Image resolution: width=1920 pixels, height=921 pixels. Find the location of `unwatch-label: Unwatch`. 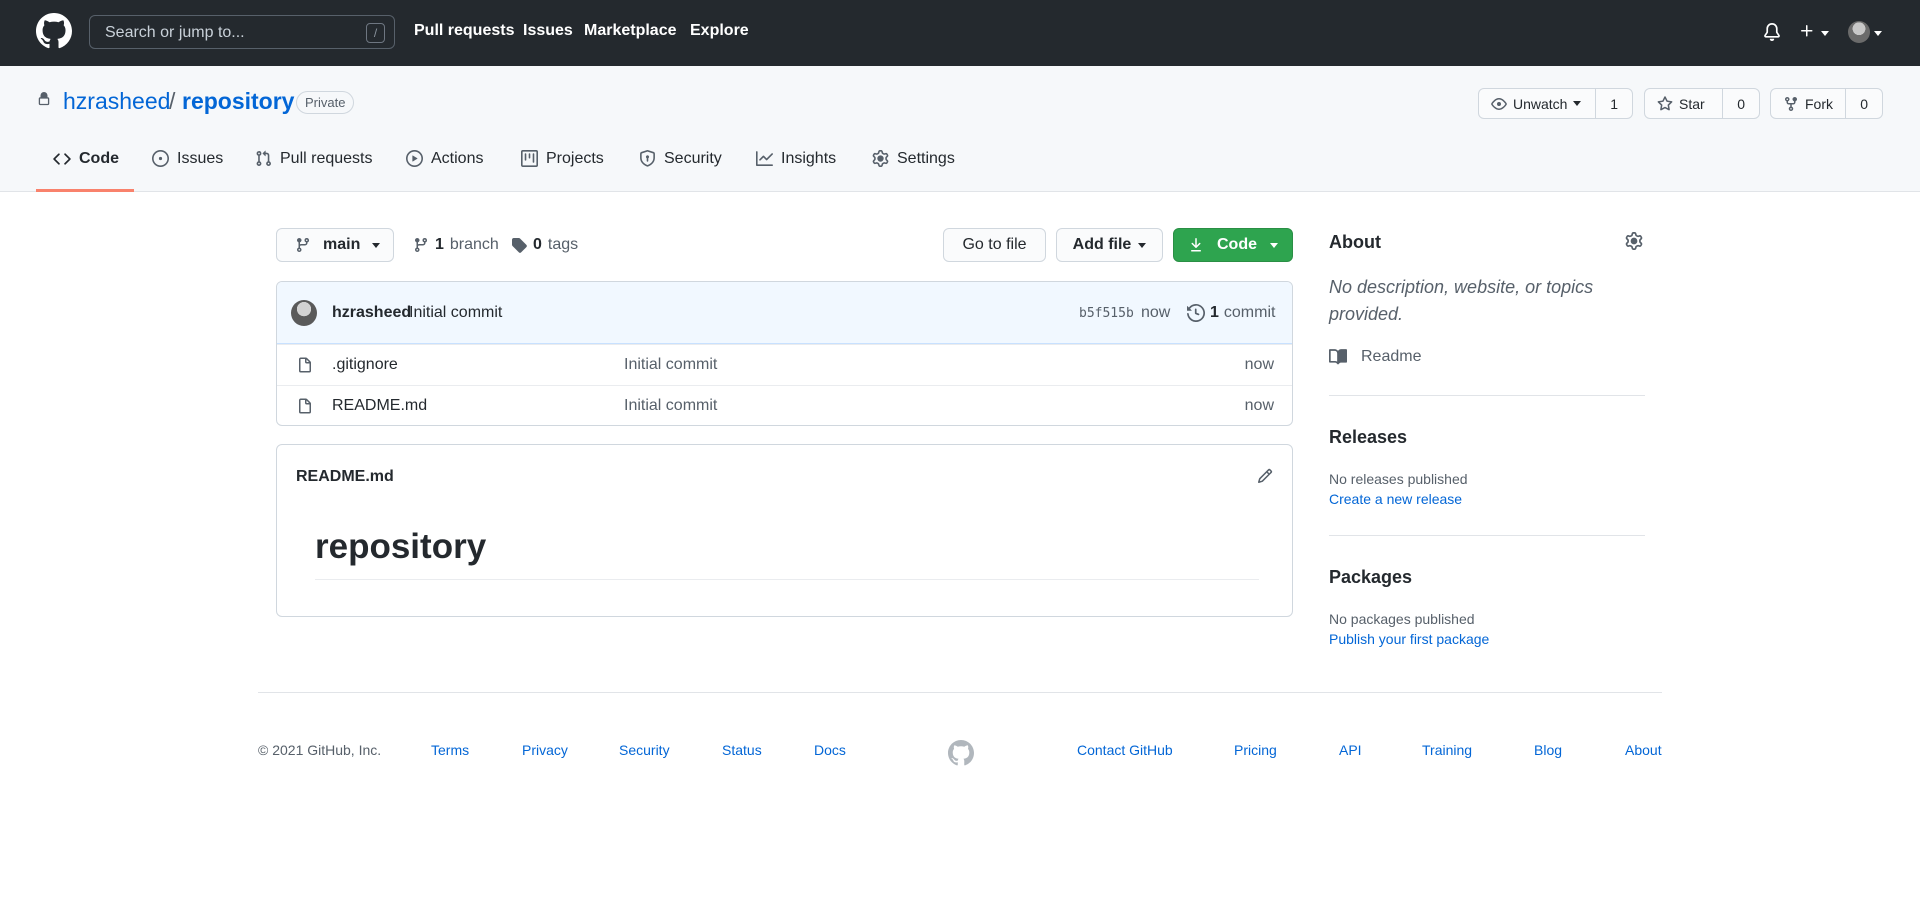

unwatch-label: Unwatch is located at coordinates (1540, 103).